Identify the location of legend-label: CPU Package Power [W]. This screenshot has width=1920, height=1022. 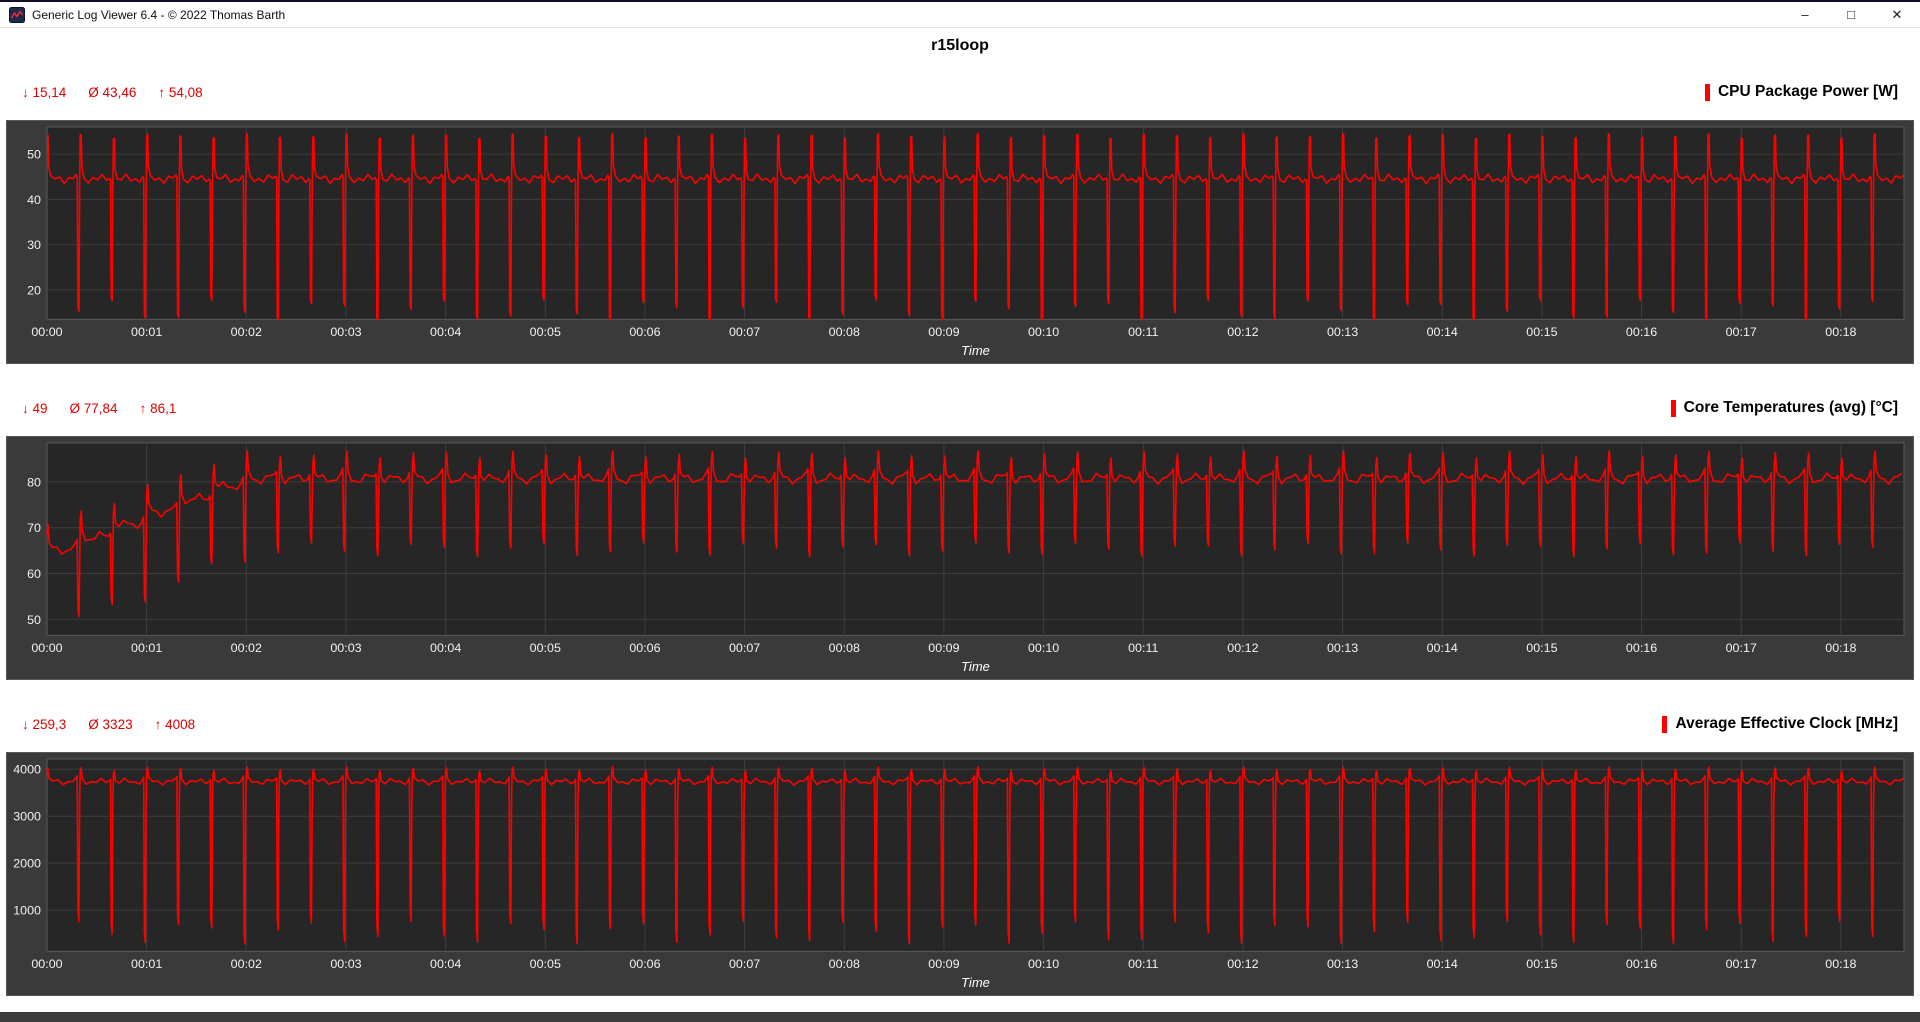
(1807, 91).